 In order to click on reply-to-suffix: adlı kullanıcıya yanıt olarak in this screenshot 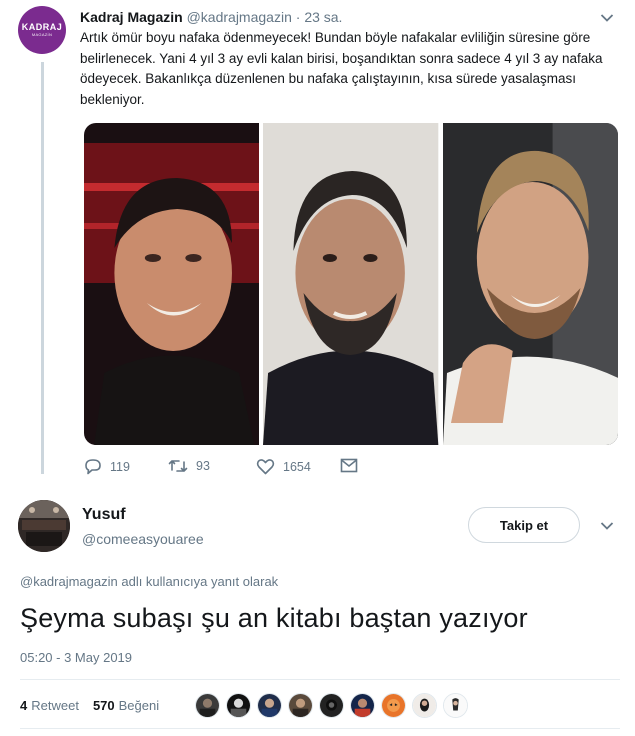, I will do `click(198, 581)`.